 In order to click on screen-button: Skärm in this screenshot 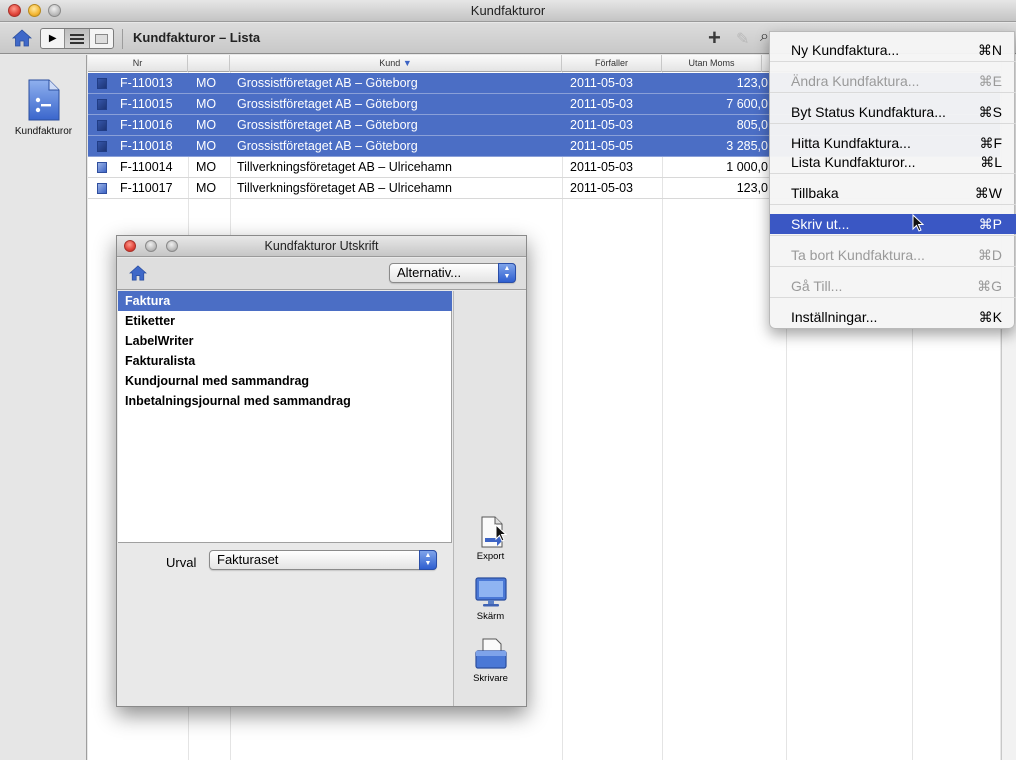, I will do `click(490, 599)`.